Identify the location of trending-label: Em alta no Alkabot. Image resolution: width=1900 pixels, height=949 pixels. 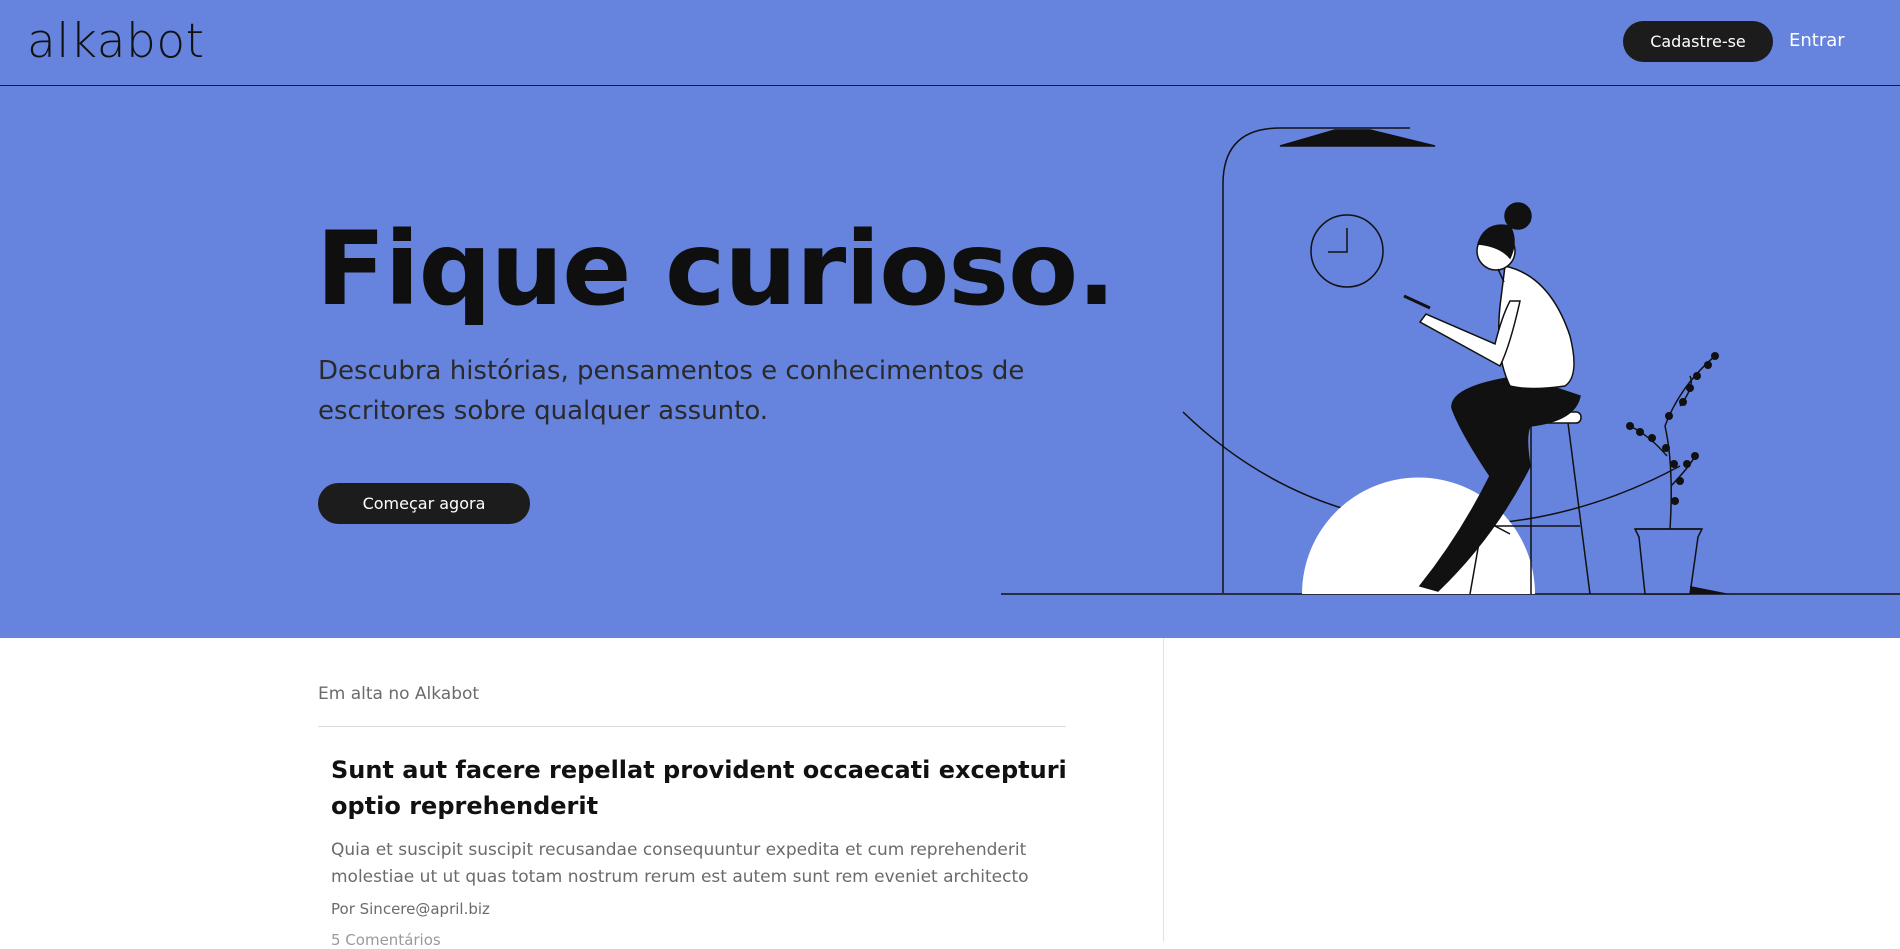
(399, 694).